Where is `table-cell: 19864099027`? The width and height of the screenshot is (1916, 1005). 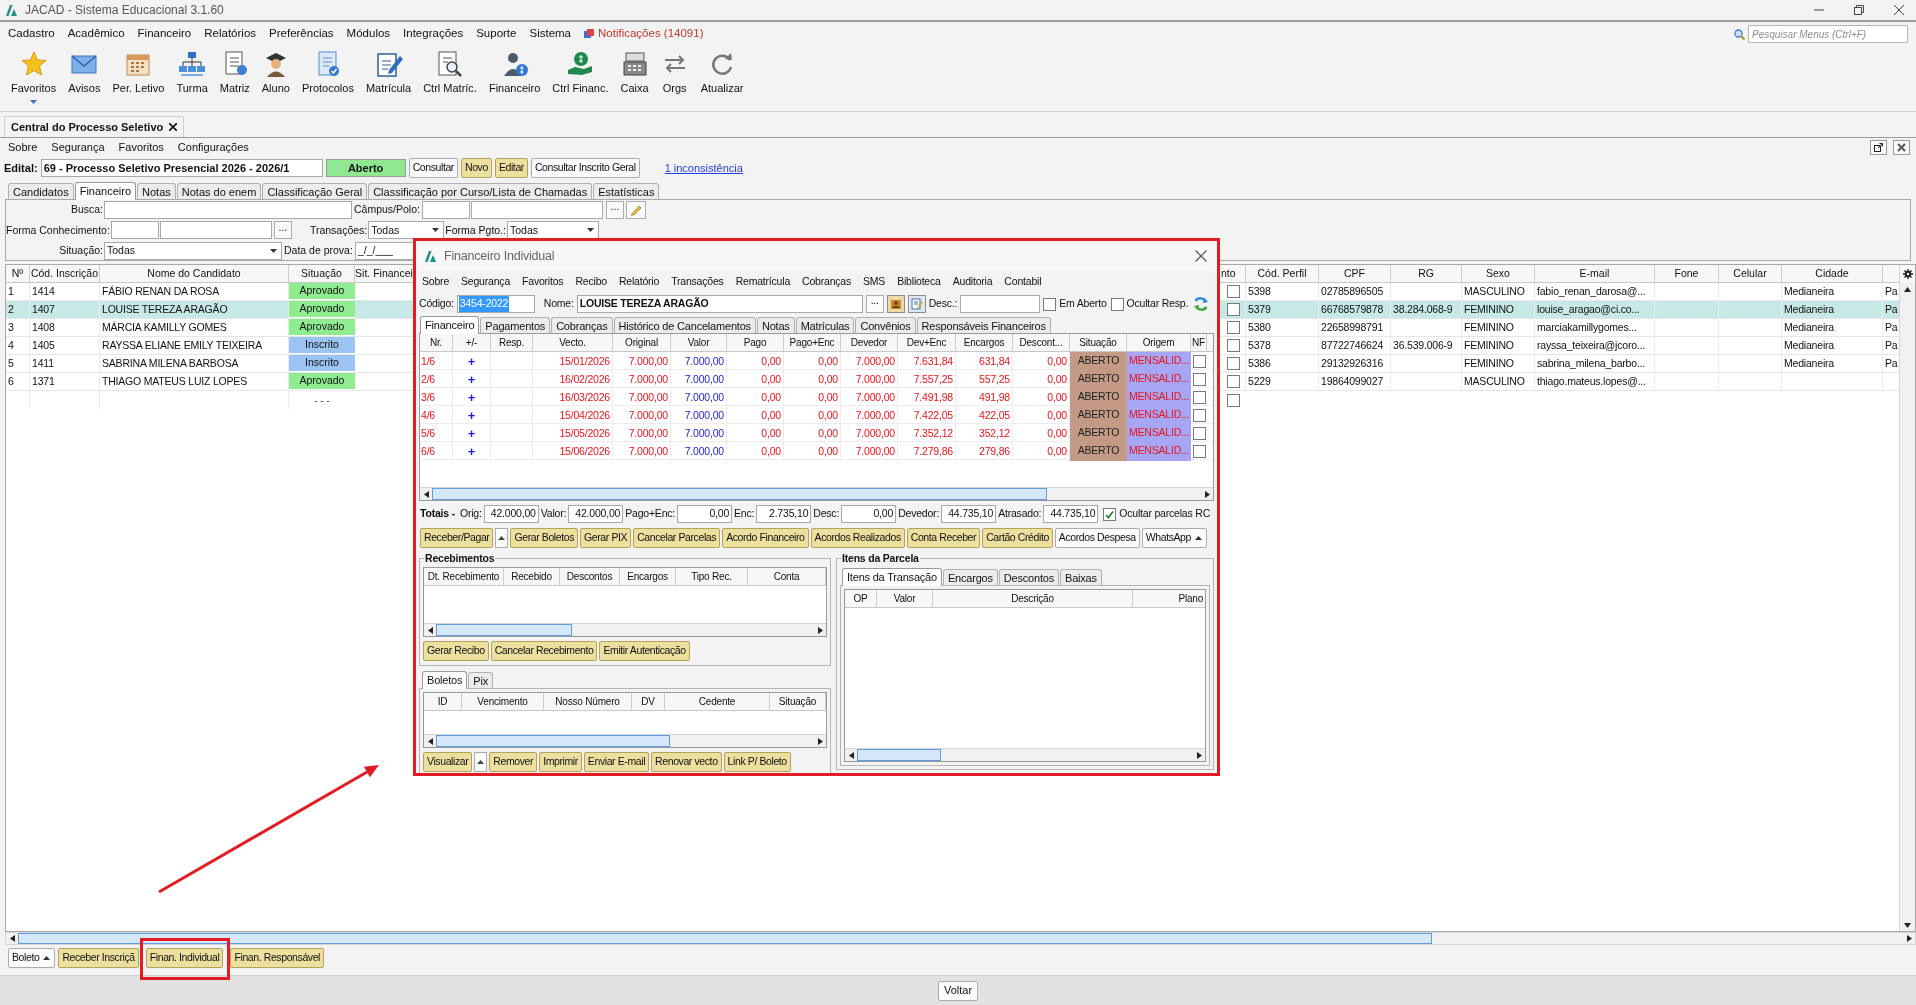 table-cell: 19864099027 is located at coordinates (1355, 381).